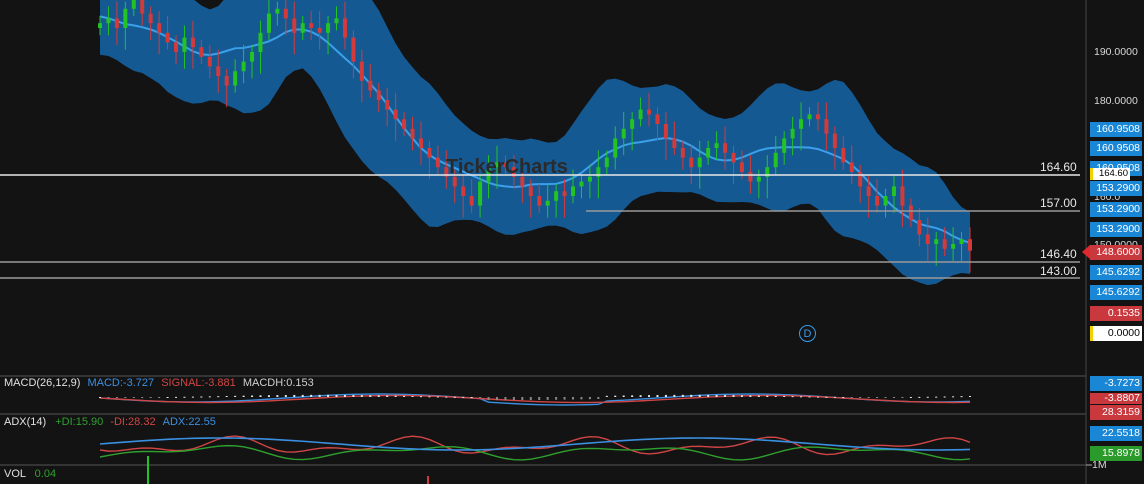 This screenshot has height=484, width=1144. Describe the element at coordinates (807, 333) in the screenshot. I see `event-marker-d-icon: D` at that location.